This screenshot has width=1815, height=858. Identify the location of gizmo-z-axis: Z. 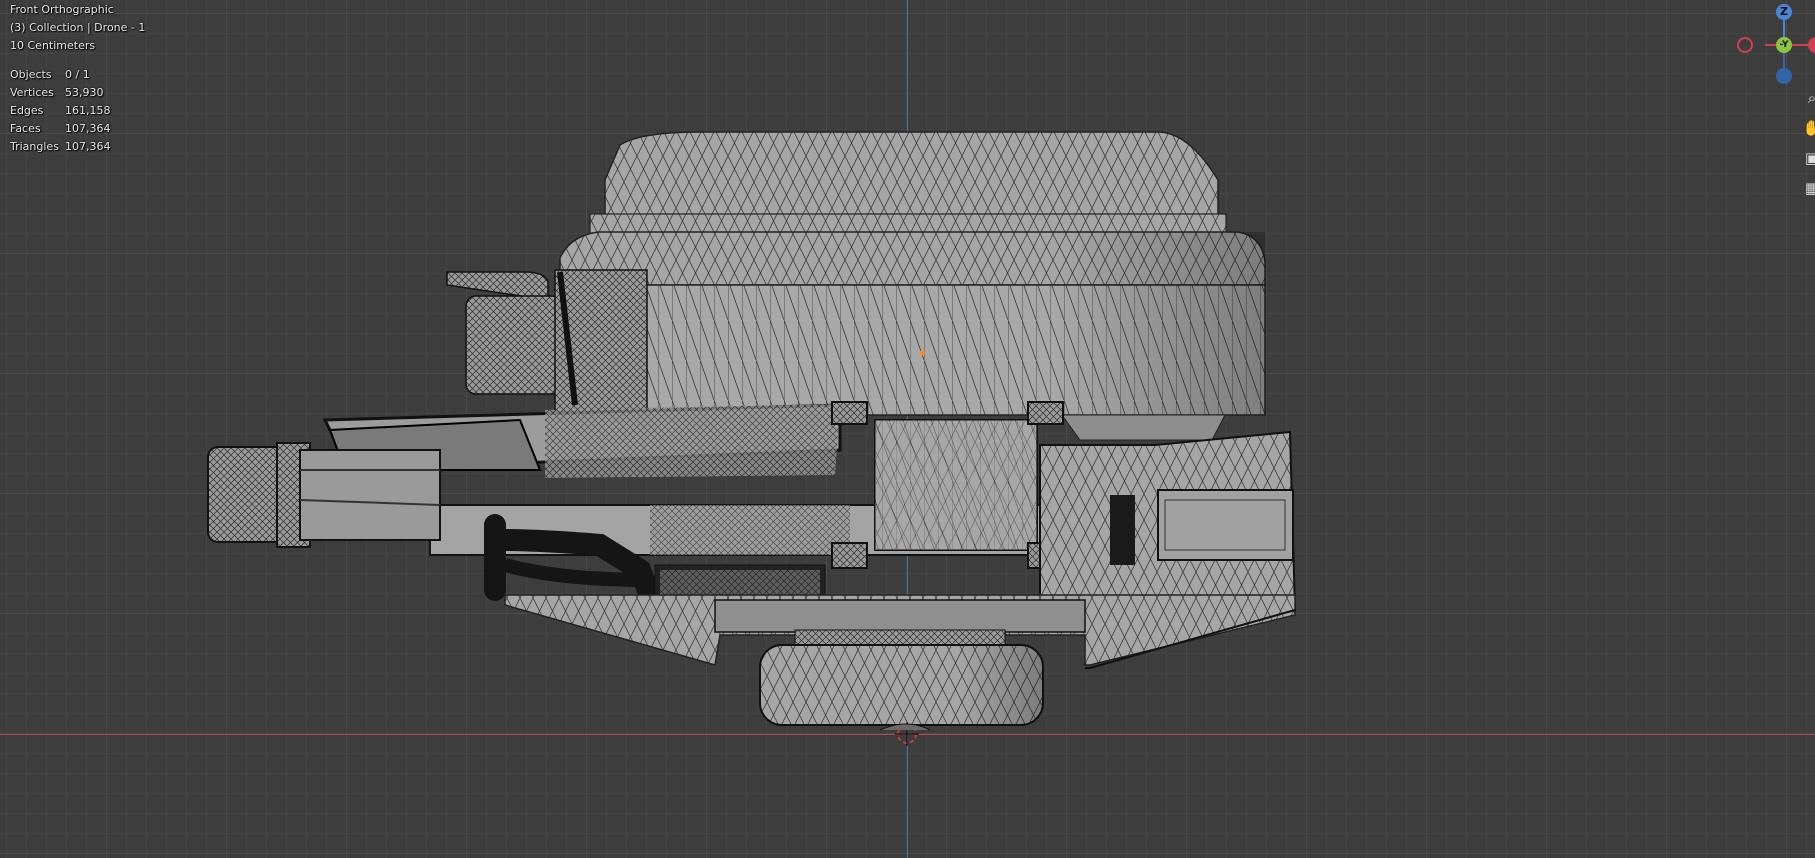
(1784, 12).